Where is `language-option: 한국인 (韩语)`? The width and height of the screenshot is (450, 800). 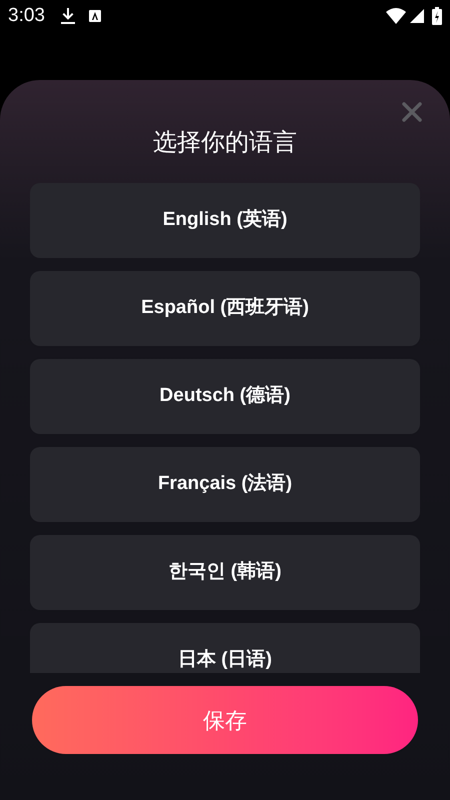 language-option: 한국인 (韩语) is located at coordinates (225, 572).